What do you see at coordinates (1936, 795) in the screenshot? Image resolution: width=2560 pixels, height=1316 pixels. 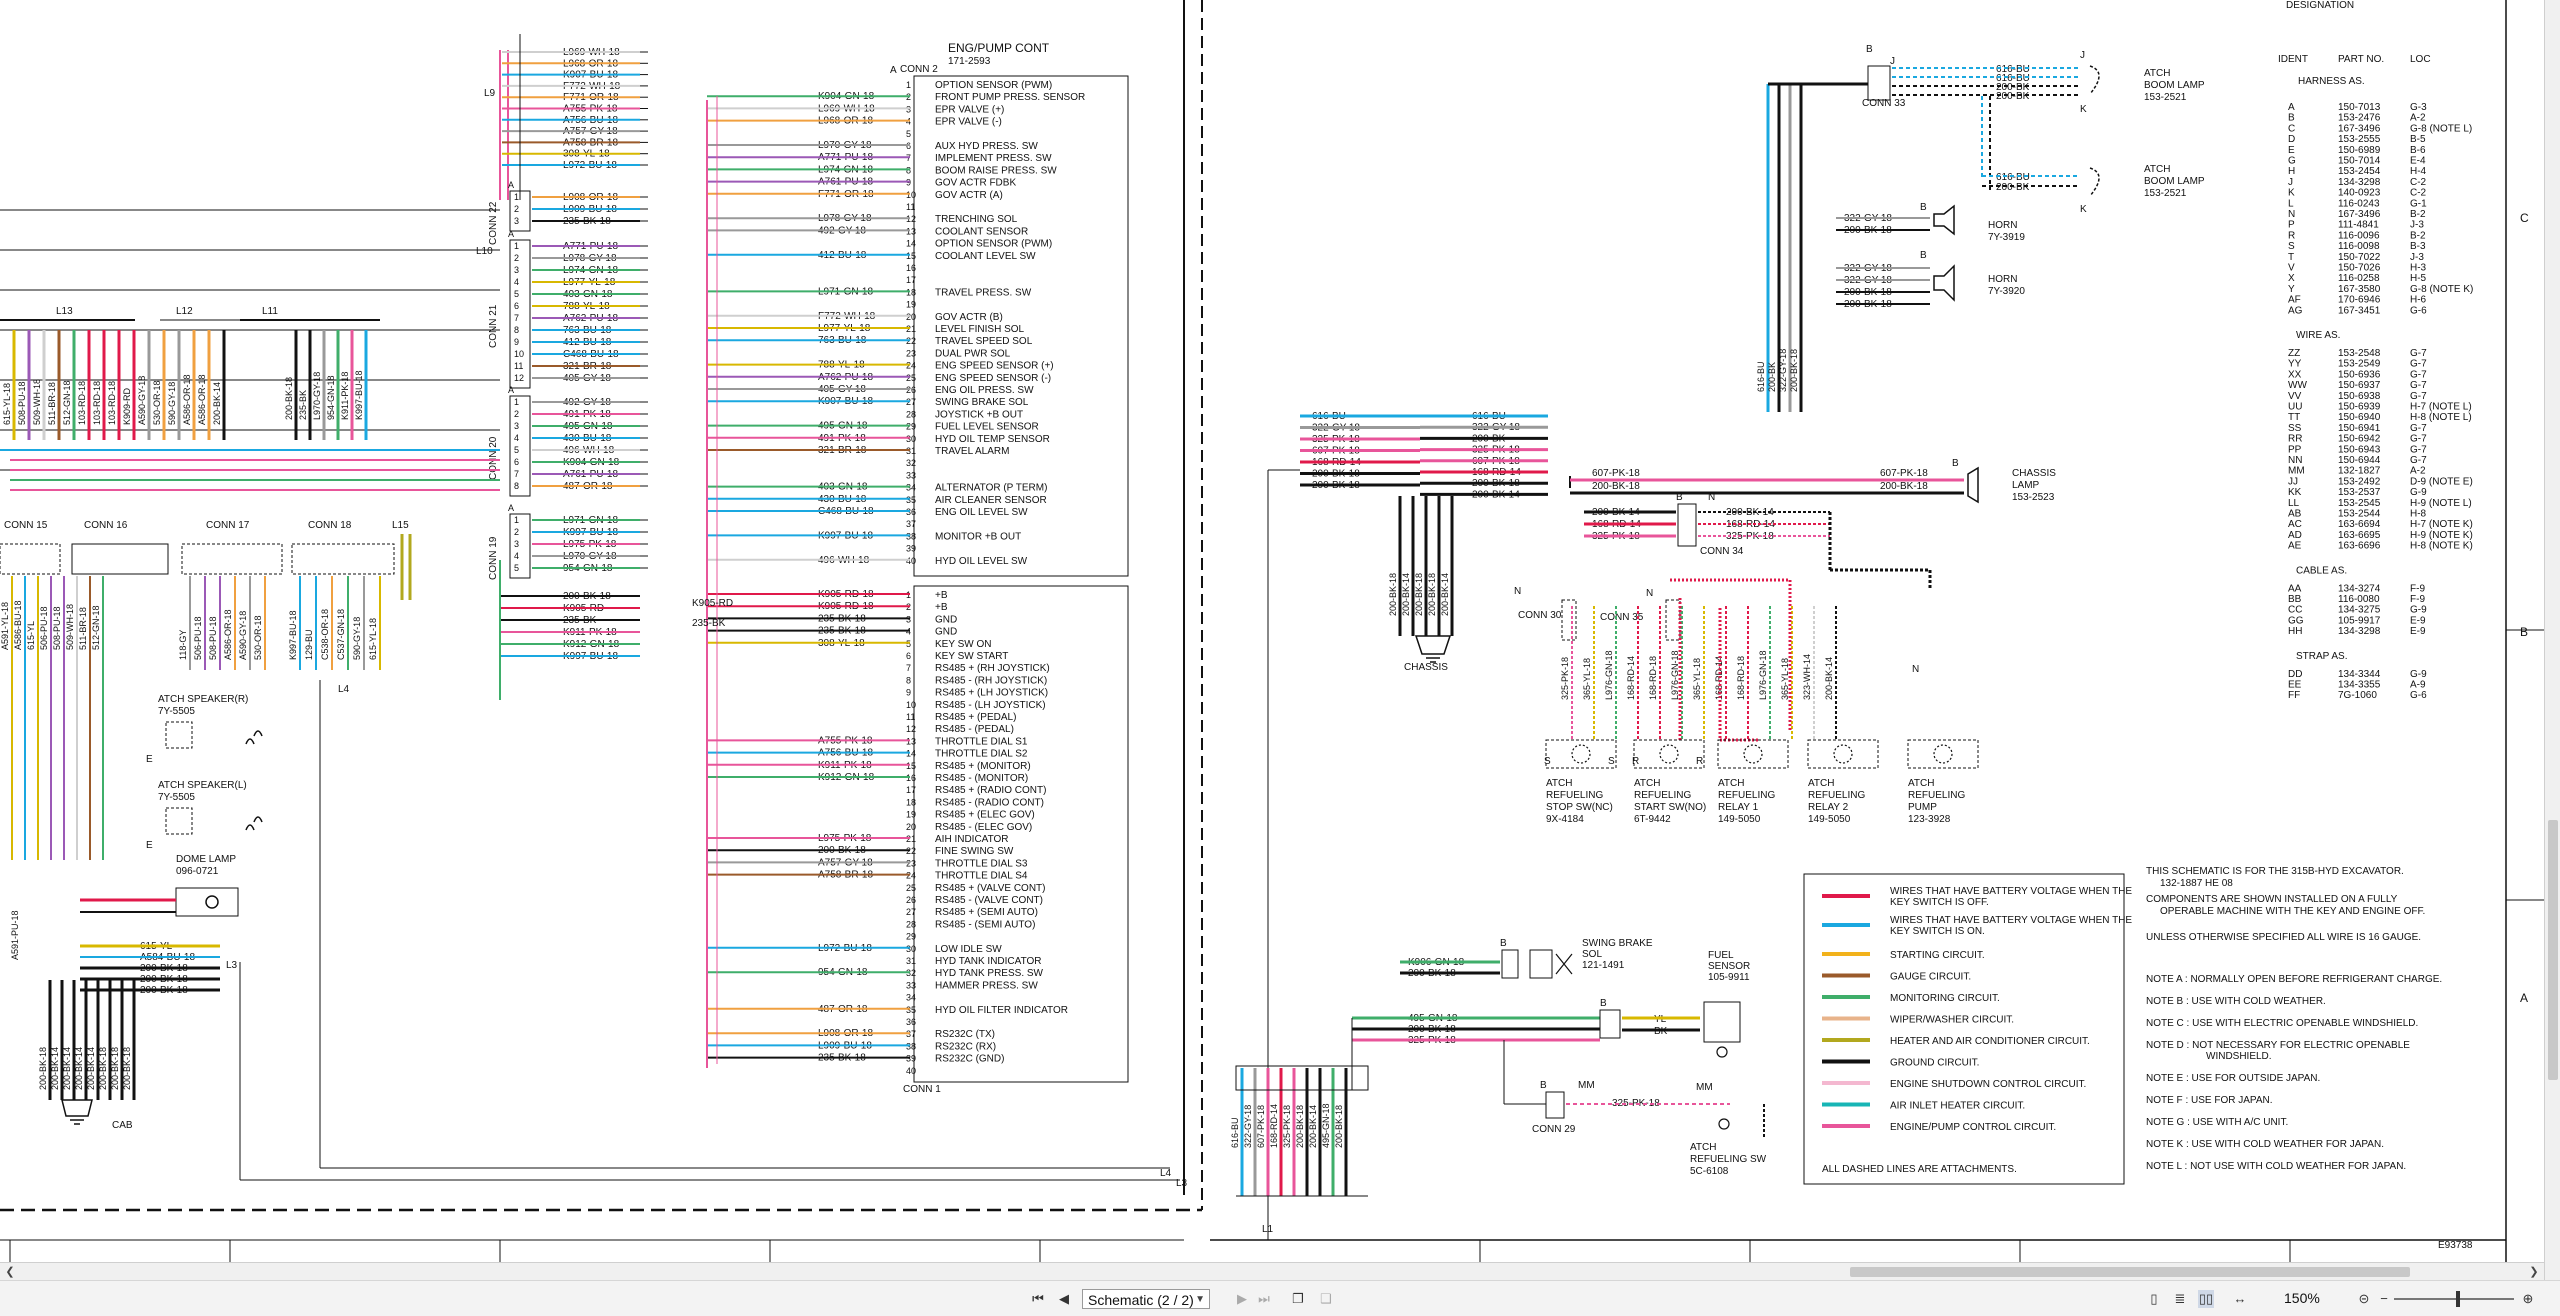 I see `refuel-pump-label: REFUELING` at bounding box center [1936, 795].